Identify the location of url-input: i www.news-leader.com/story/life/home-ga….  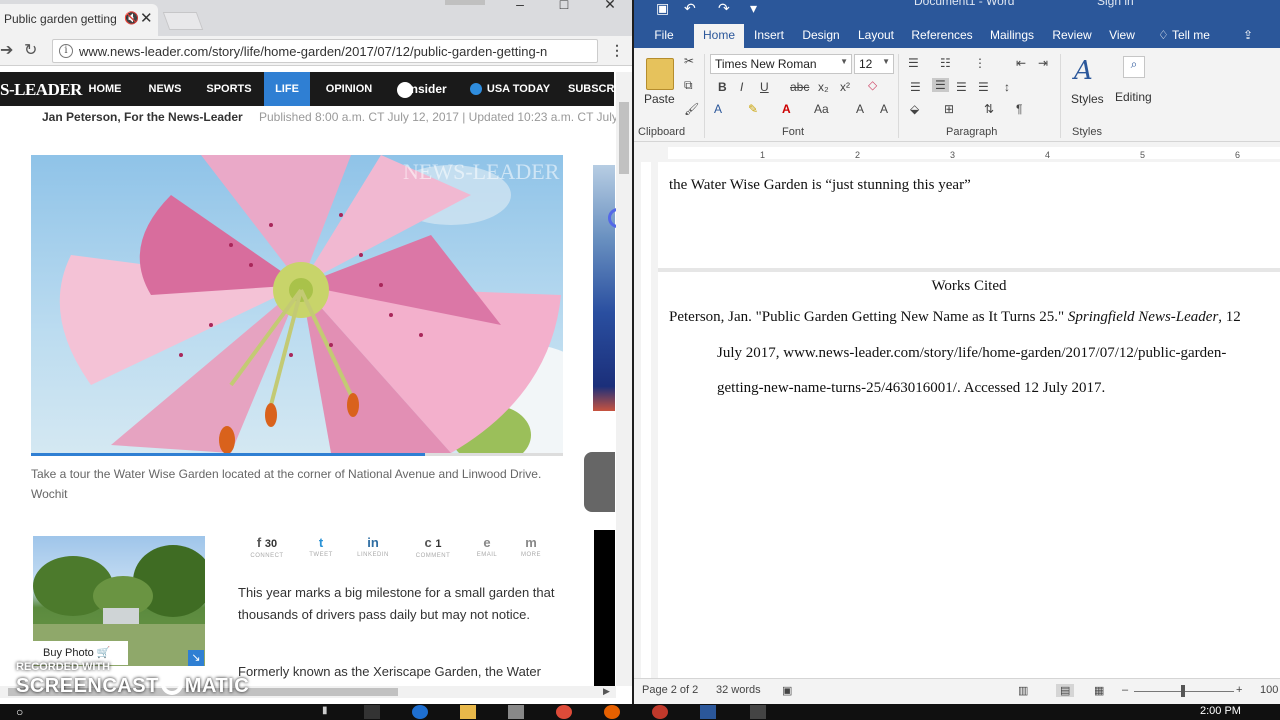
(325, 51).